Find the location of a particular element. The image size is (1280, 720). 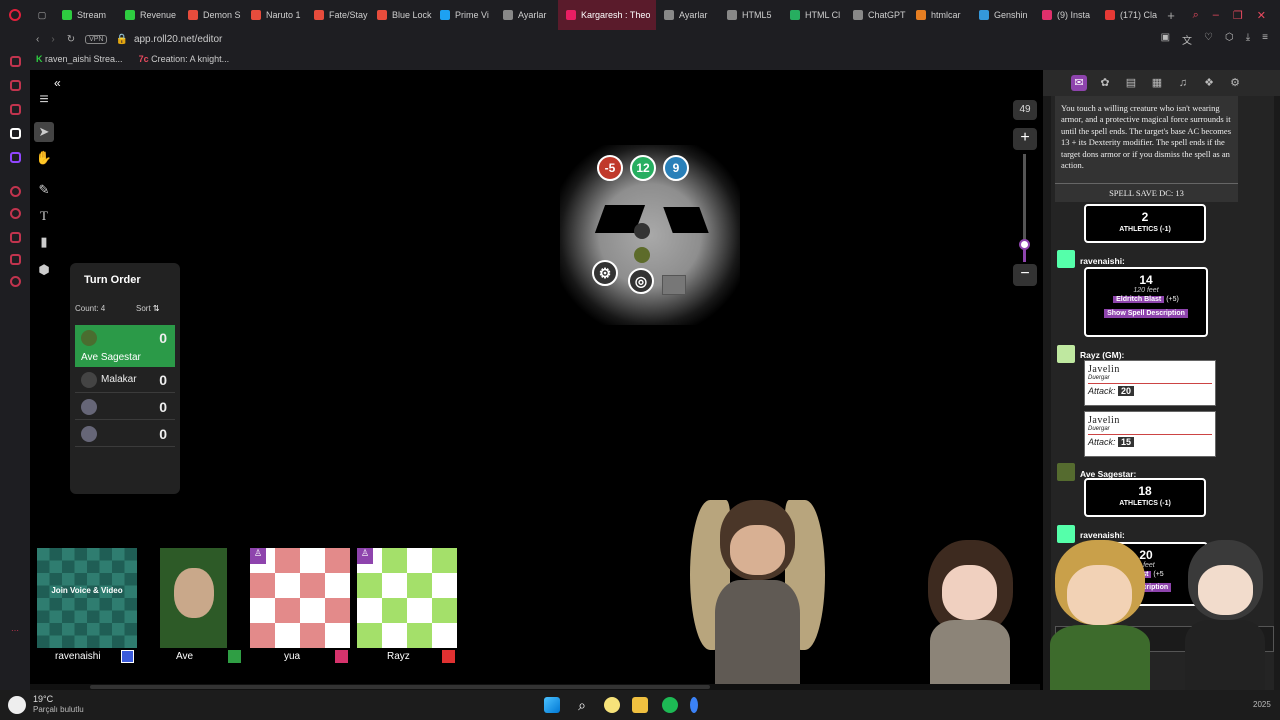

extensions-icon: ⬡ is located at coordinates (1229, 39).